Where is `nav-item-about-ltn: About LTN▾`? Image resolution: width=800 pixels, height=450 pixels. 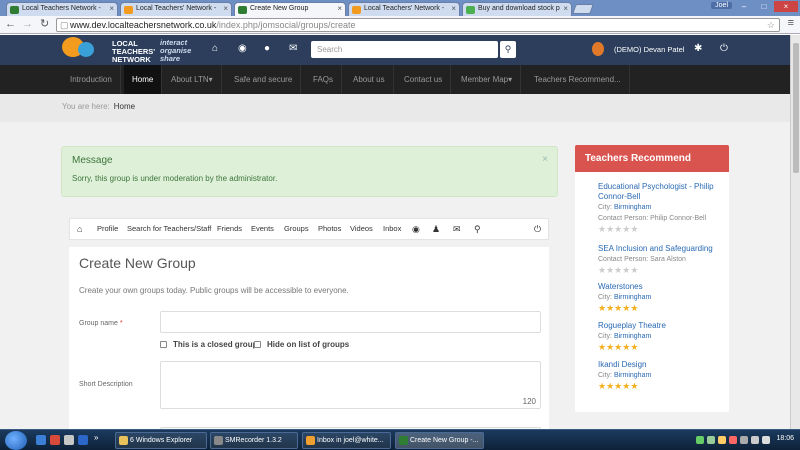
nav-item-about-ltn: About LTN▾ is located at coordinates (192, 79).